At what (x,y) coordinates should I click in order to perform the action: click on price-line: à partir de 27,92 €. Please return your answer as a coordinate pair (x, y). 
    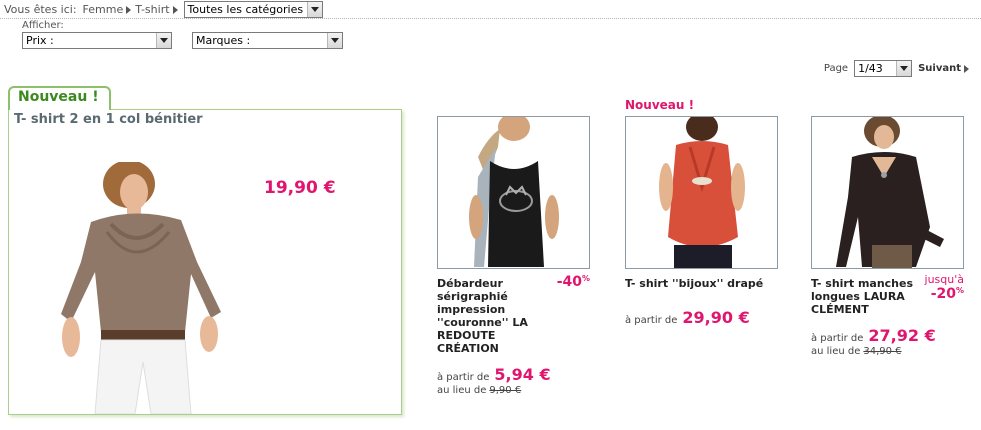
    Looking at the image, I should click on (888, 335).